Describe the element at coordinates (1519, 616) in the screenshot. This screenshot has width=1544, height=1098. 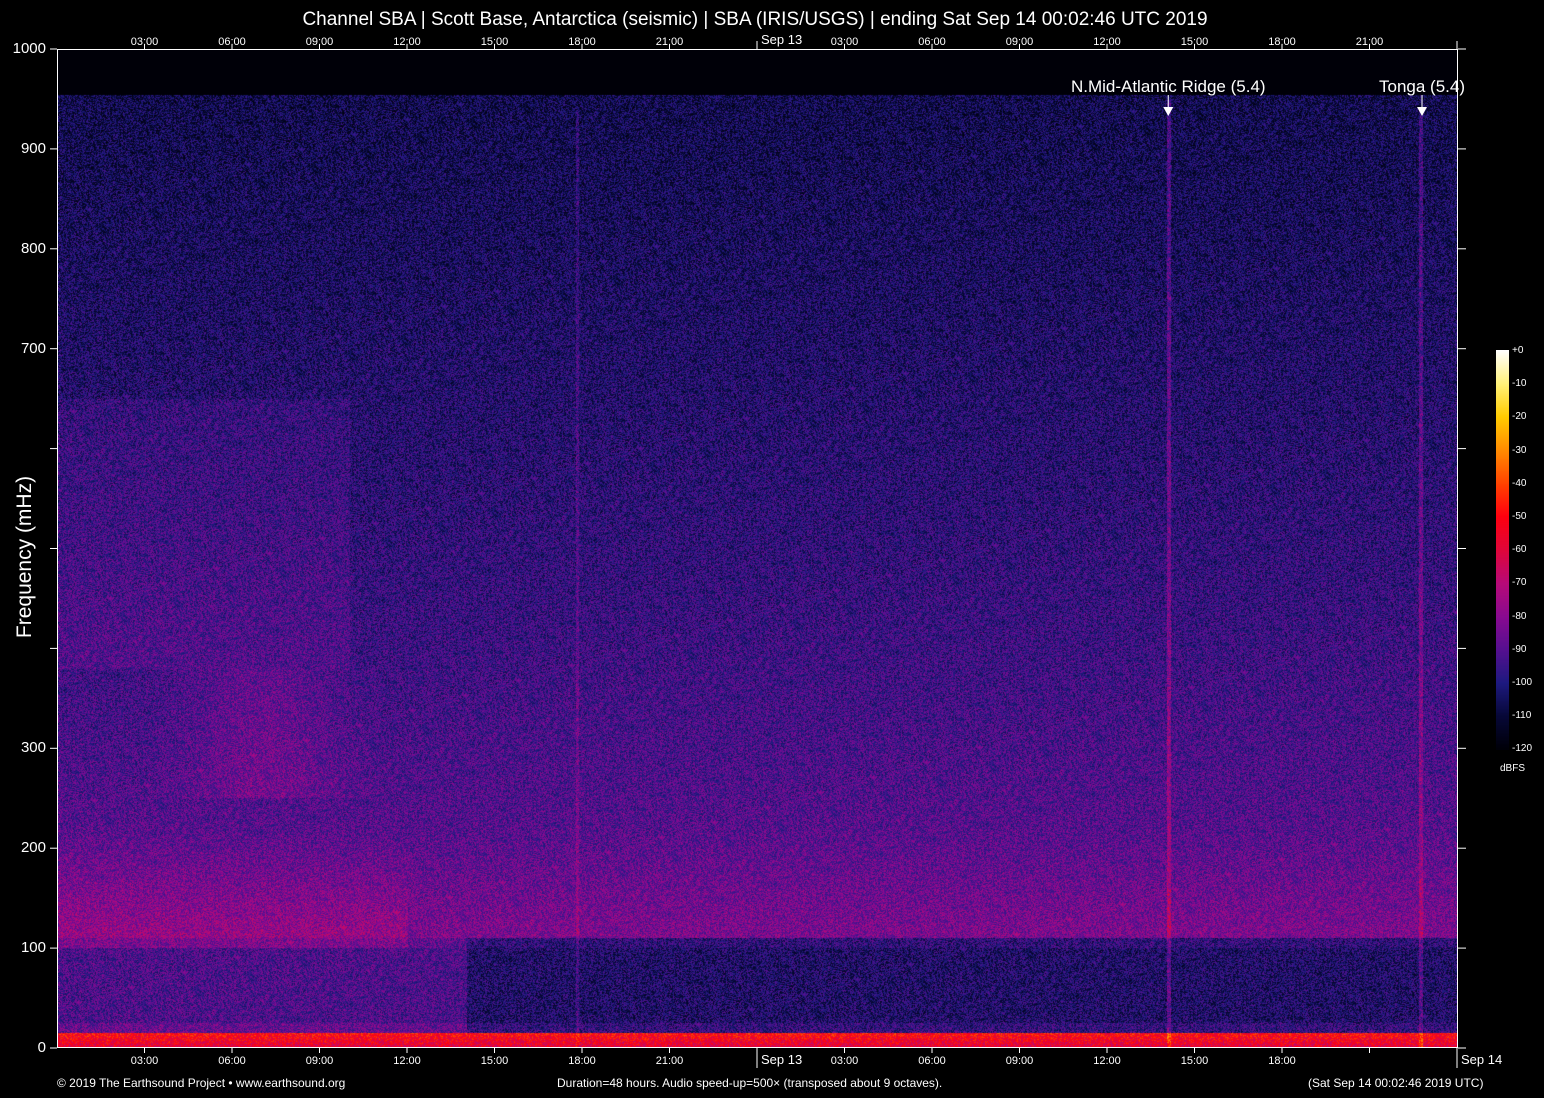
I see `colorbar-tick-label: -80` at that location.